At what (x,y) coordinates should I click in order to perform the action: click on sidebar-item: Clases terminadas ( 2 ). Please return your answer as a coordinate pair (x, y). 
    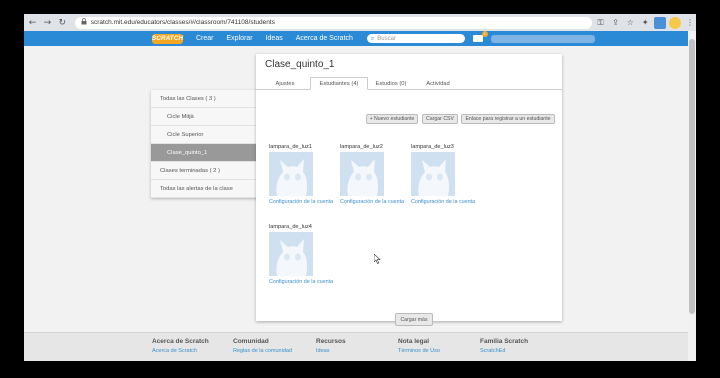
    Looking at the image, I should click on (210, 171).